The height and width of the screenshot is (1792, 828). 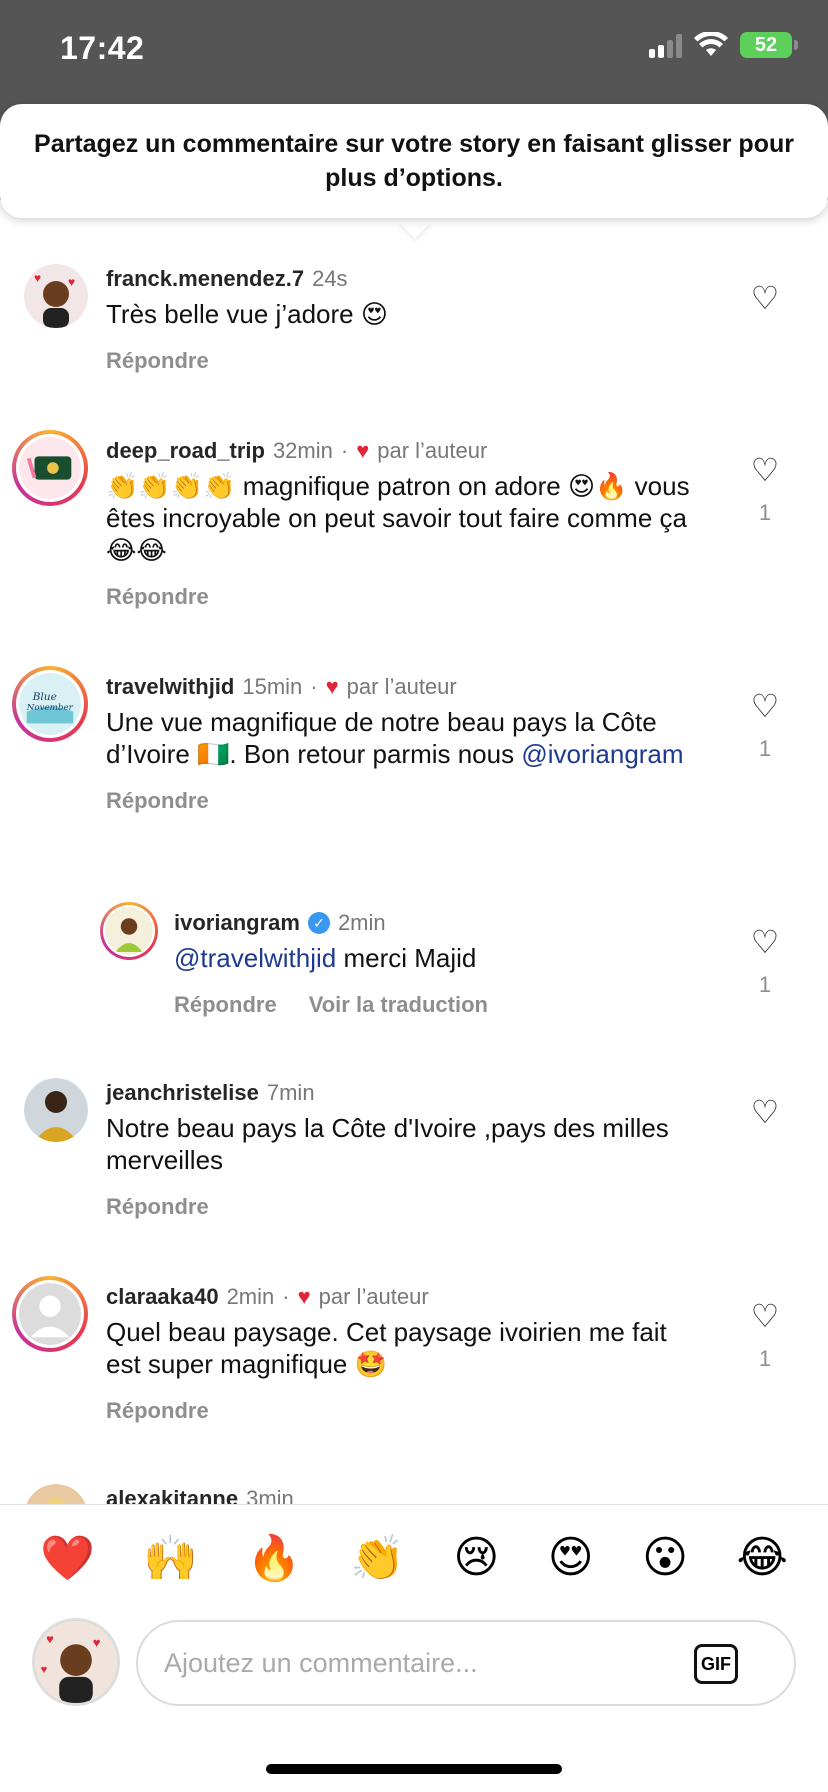 I want to click on comment-meta: deep_road_trip 32min · ♥ par l’auteur, so click(x=406, y=451).